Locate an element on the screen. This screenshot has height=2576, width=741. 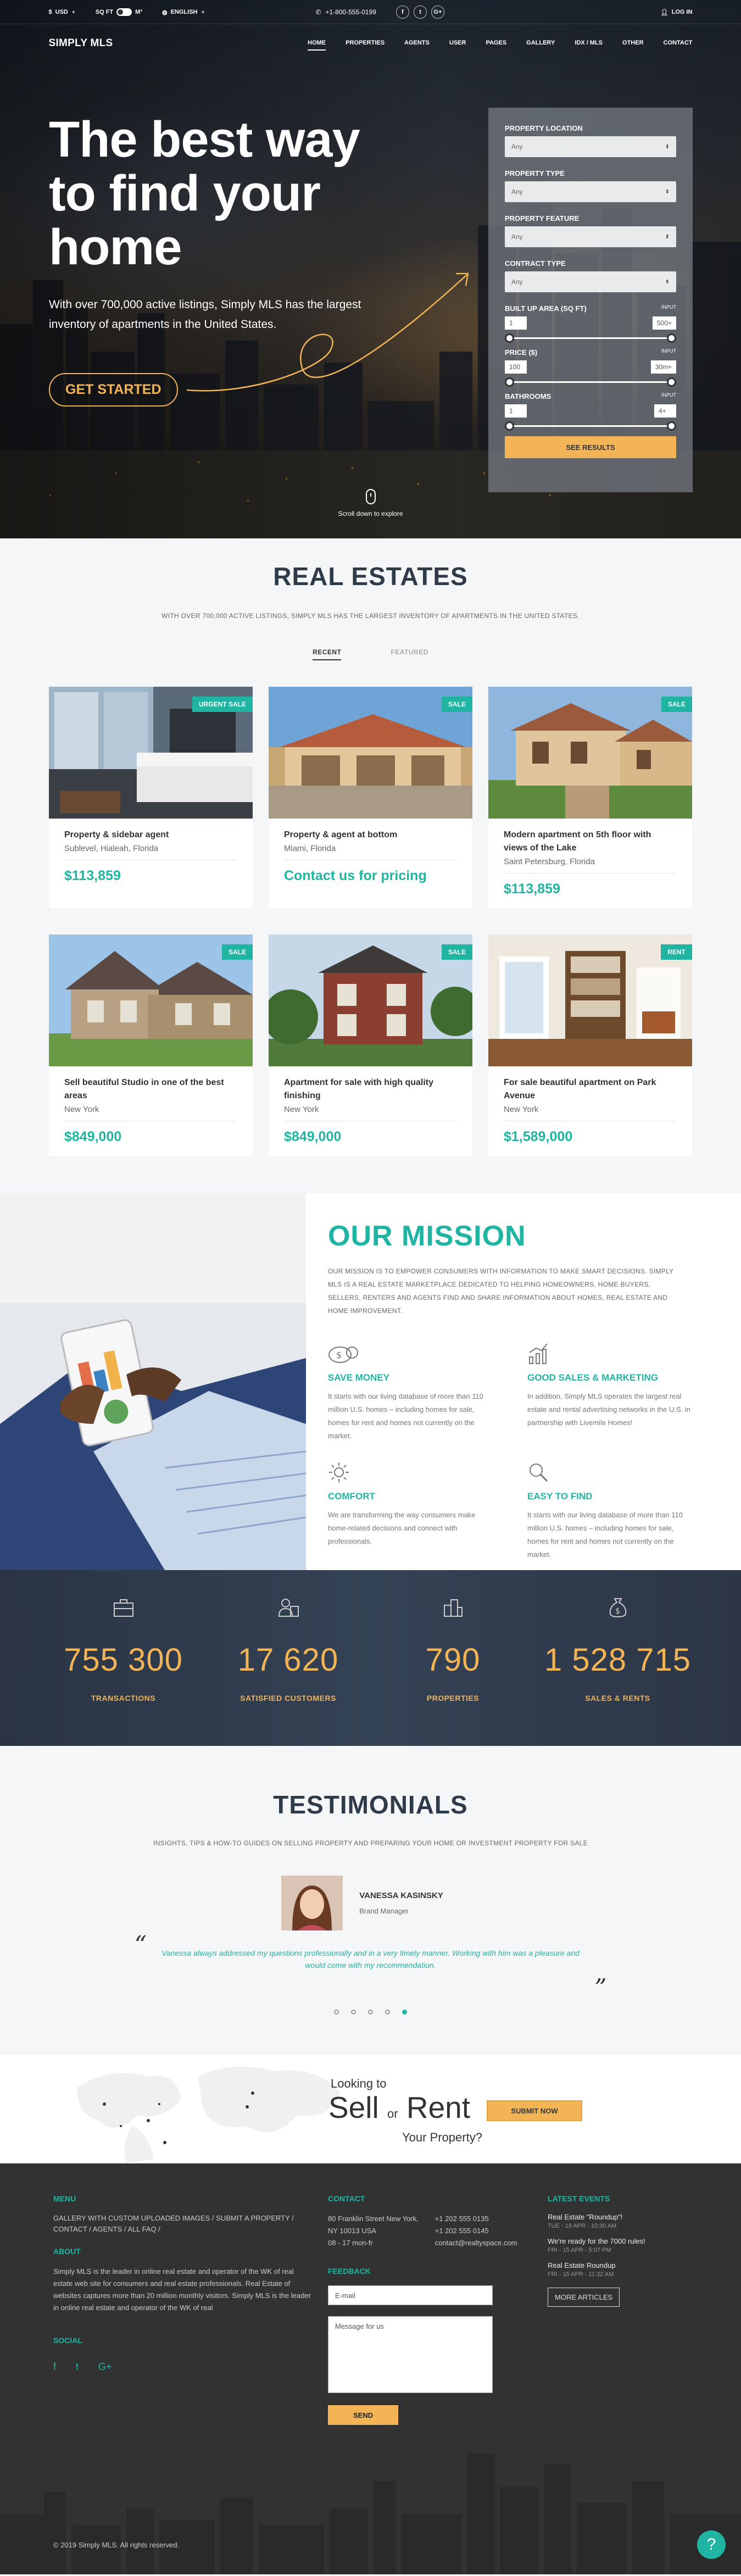
property-image: RENT is located at coordinates (590, 1000).